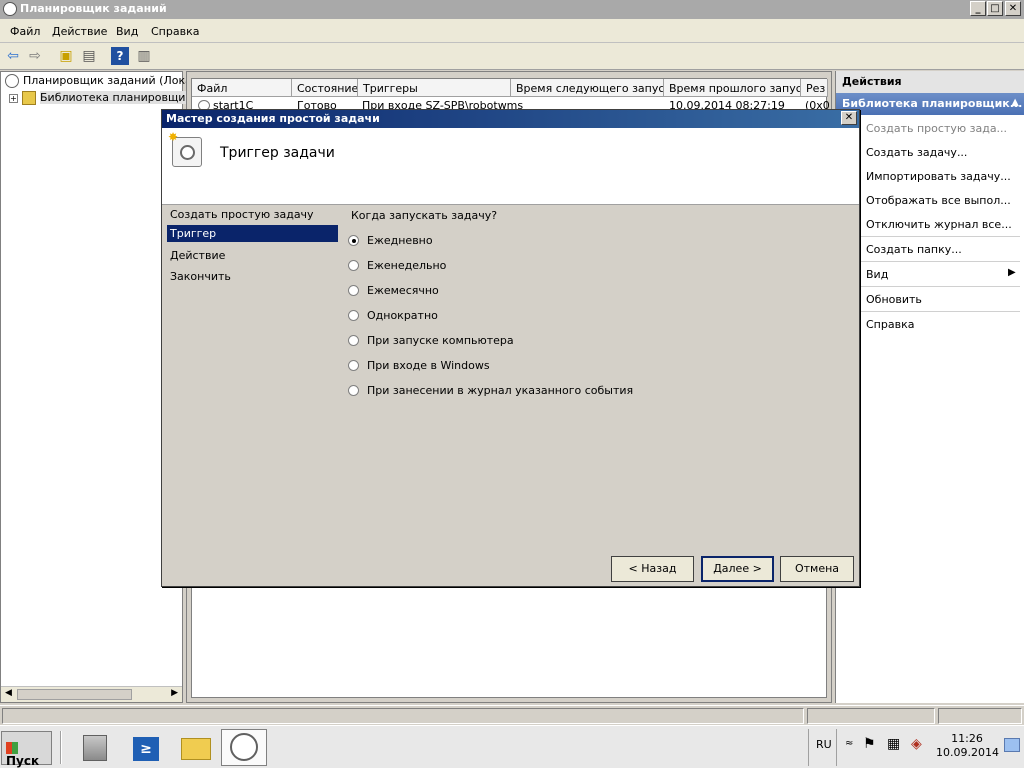 The width and height of the screenshot is (1024, 768). I want to click on show-hidden-icons-icon: ≈, so click(849, 753).